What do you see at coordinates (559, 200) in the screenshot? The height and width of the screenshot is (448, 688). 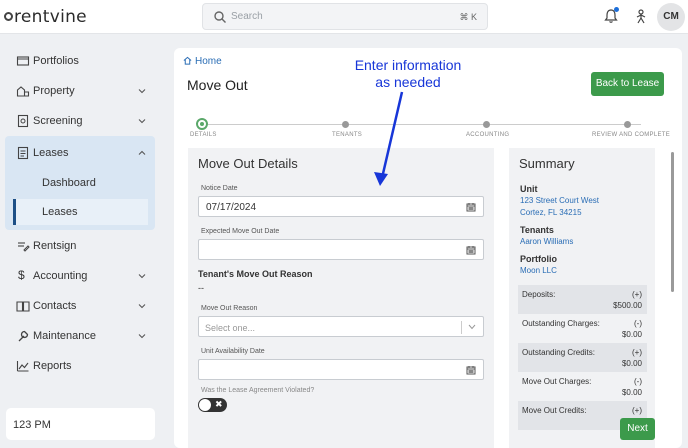 I see `summary-unit-address: 123 Street Court West` at bounding box center [559, 200].